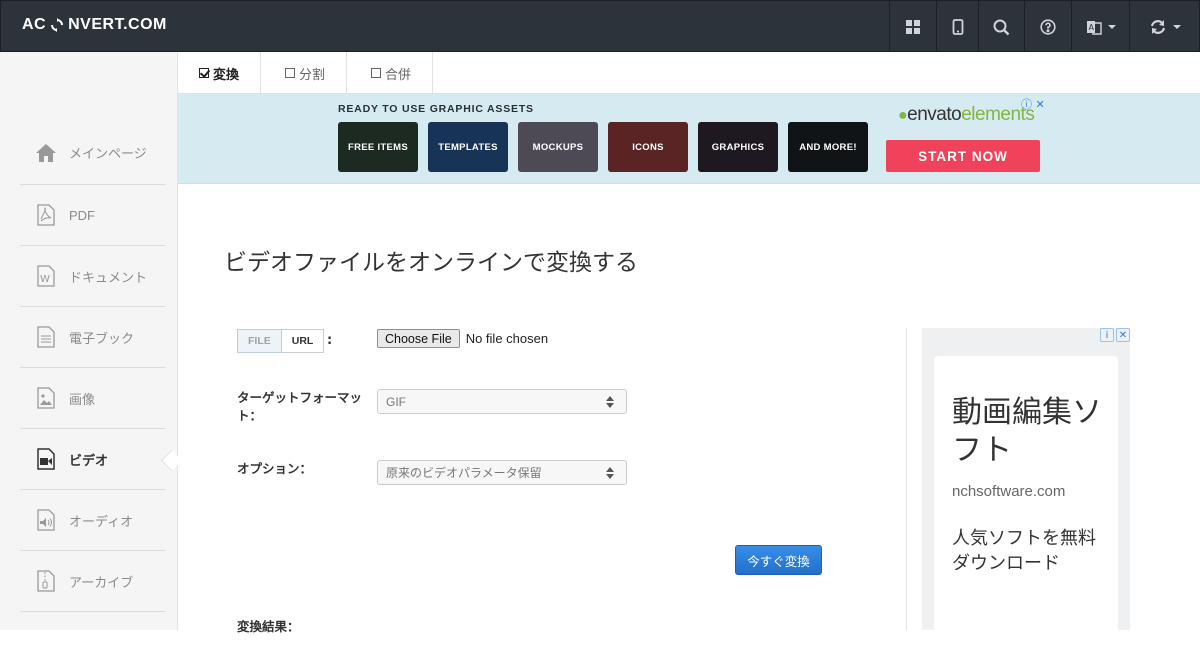 The height and width of the screenshot is (646, 1200). I want to click on file-input: Choose File No file chosen, so click(462, 338).